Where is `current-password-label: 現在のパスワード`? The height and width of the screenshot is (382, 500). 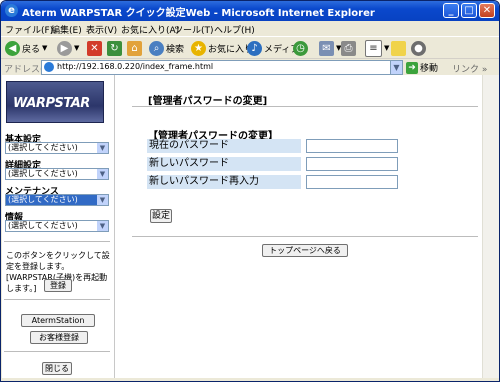 current-password-label: 現在のパスワード is located at coordinates (224, 146).